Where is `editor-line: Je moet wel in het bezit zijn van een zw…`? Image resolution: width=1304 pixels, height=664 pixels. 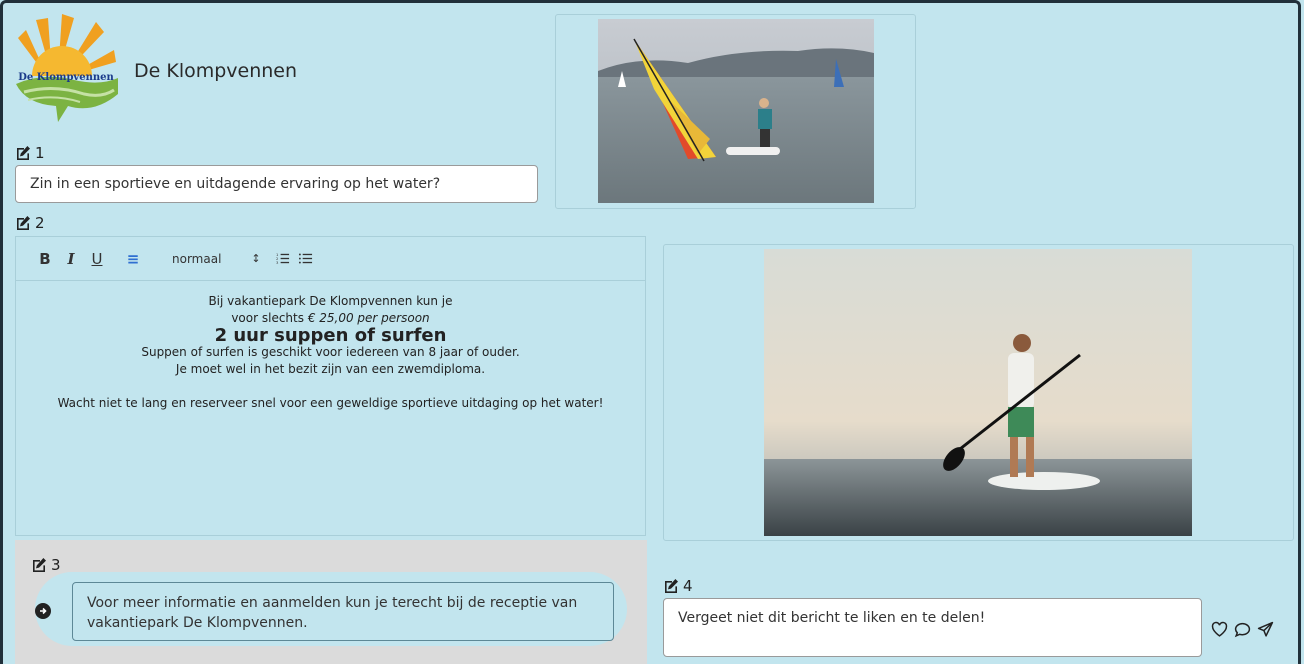
editor-line: Je moet wel in het bezit zijn van een zw… is located at coordinates (330, 369).